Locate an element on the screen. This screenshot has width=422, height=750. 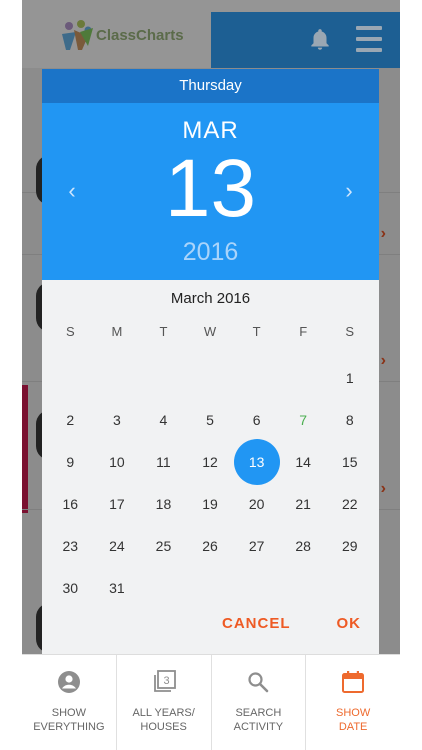
calendar-day-number: 14 is located at coordinates (303, 462).